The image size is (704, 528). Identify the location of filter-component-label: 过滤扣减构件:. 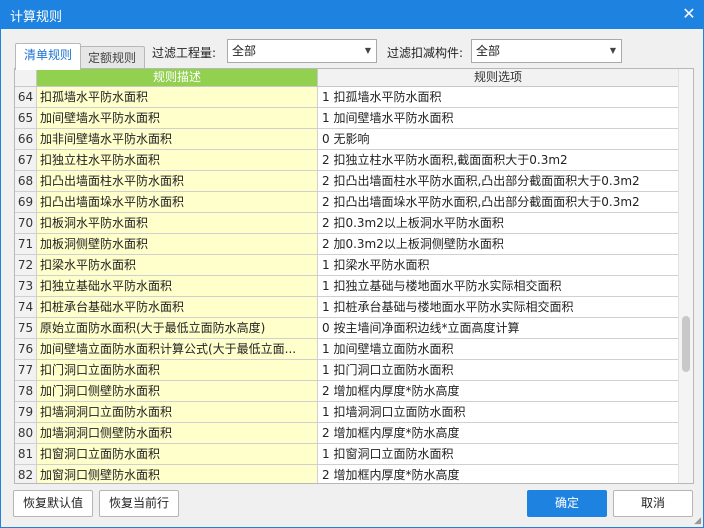
(425, 53).